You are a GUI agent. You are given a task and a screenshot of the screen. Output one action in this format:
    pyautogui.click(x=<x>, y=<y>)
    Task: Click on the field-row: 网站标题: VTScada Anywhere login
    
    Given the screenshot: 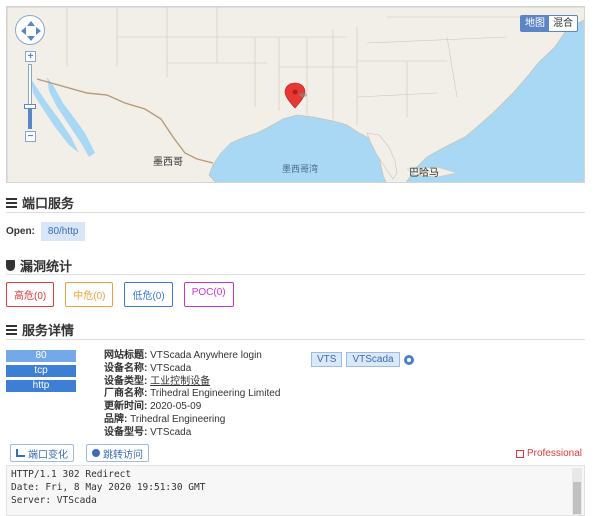 What is the action you would take?
    pyautogui.click(x=192, y=356)
    